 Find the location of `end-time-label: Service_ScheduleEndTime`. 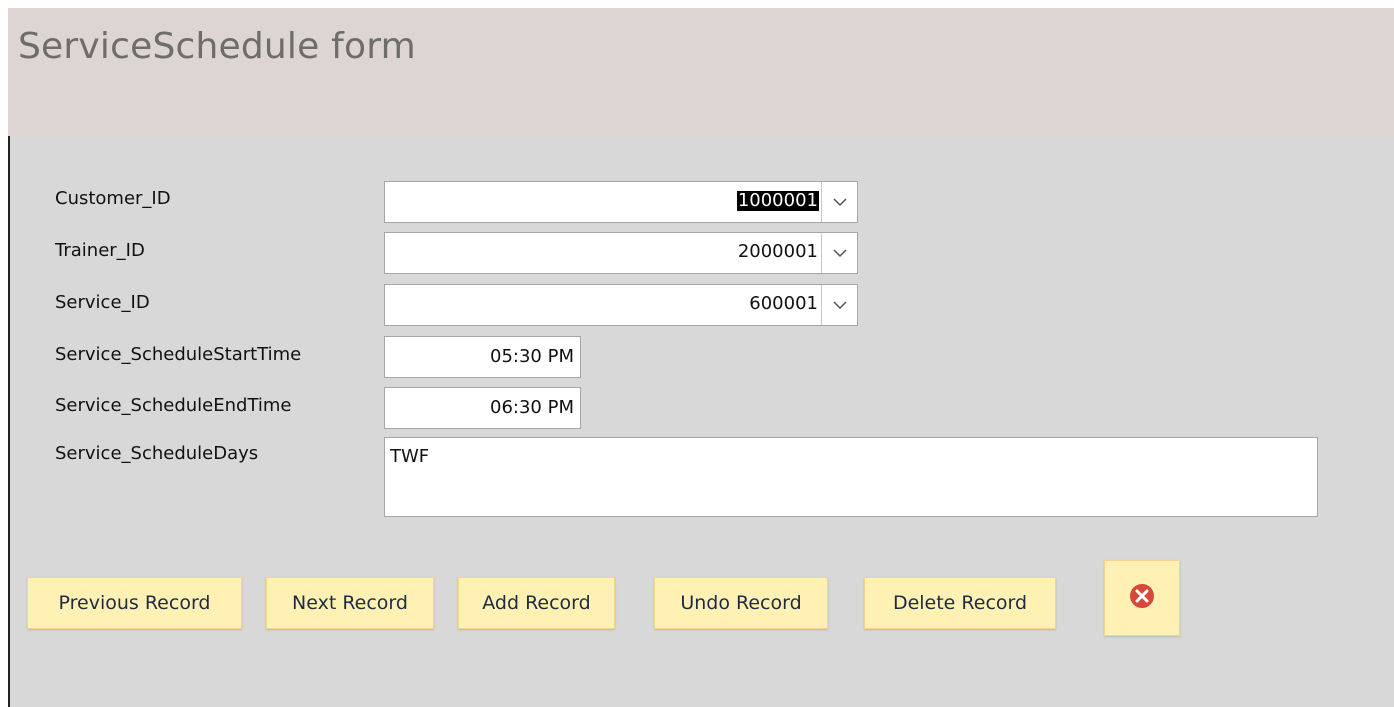

end-time-label: Service_ScheduleEndTime is located at coordinates (173, 405).